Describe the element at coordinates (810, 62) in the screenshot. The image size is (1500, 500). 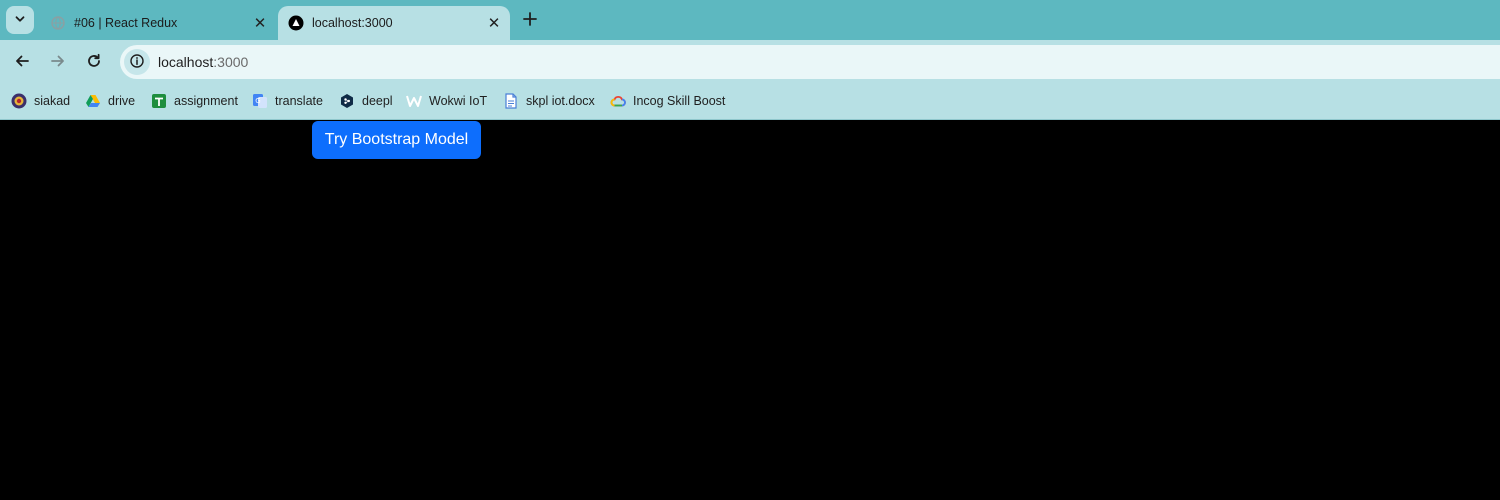
I see `address-bar: localhost:3000` at that location.